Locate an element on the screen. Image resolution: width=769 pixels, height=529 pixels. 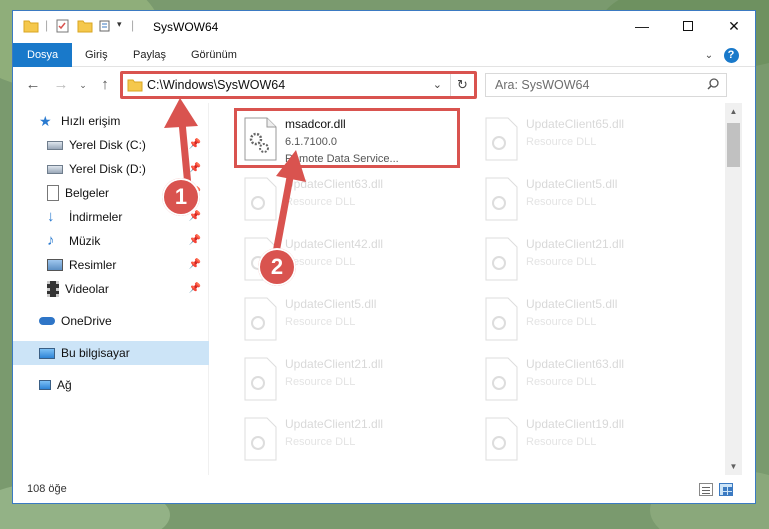
close-button: ✕ is located at coordinates (733, 26).